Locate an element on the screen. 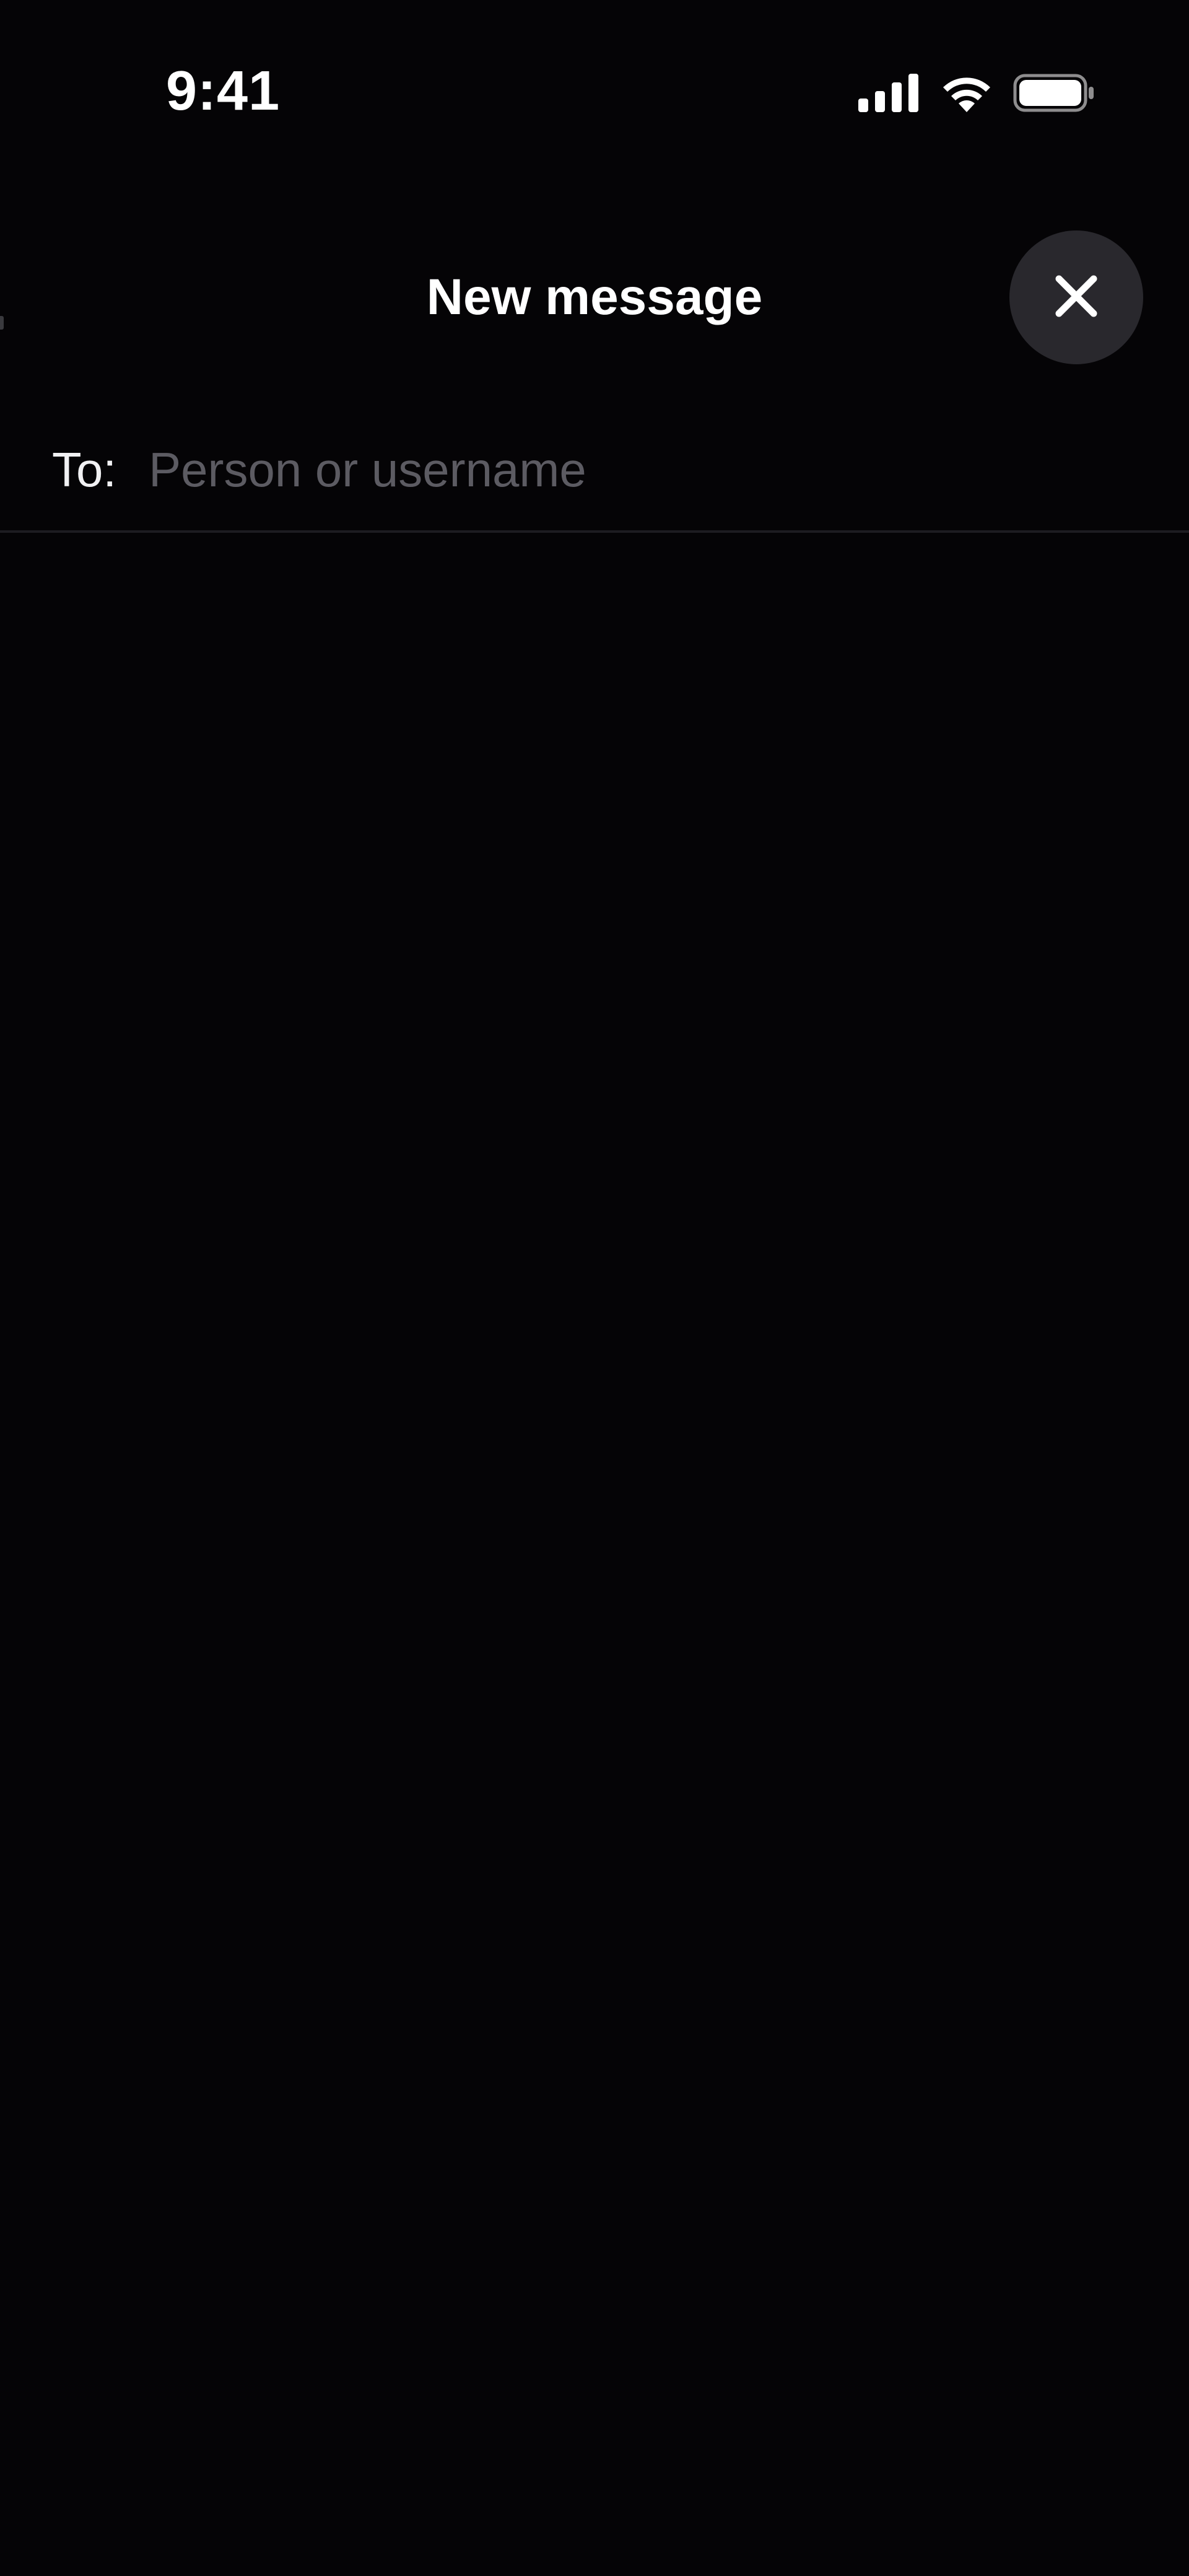 Image resolution: width=1189 pixels, height=2576 pixels. status-bar: 9:41 is located at coordinates (594, 93).